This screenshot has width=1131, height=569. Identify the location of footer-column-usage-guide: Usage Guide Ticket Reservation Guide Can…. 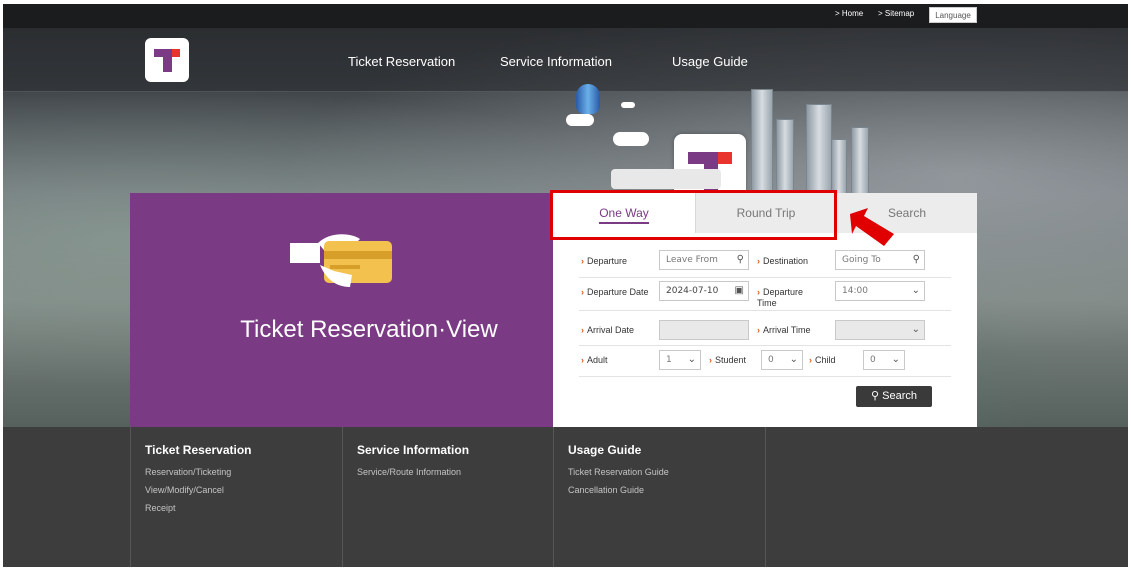
(659, 497).